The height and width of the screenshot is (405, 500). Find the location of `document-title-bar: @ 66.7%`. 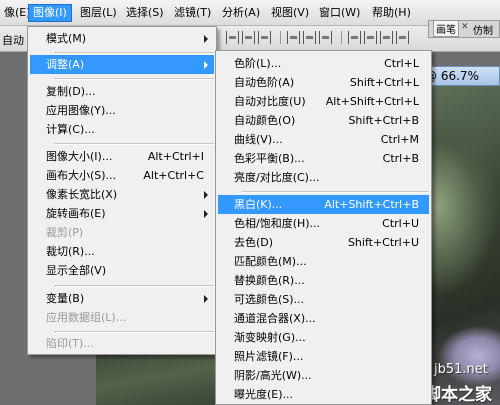

document-title-bar: @ 66.7% is located at coordinates (460, 76).